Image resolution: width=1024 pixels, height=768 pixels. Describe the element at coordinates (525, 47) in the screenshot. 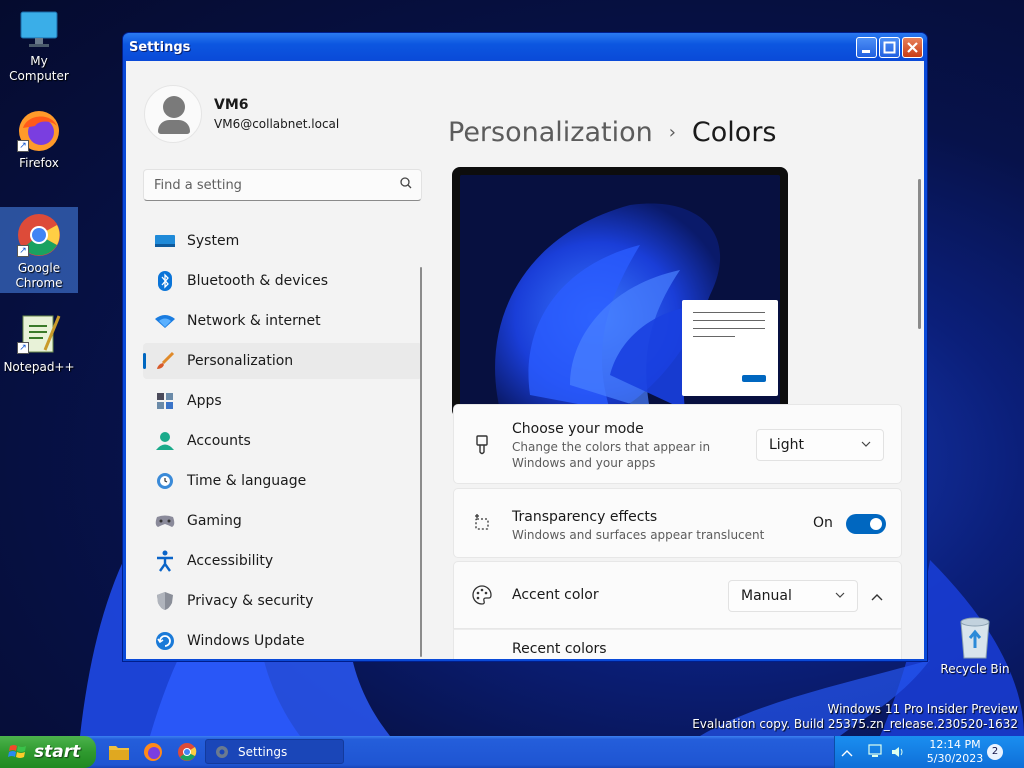

I see `window-titlebar: Settings` at that location.